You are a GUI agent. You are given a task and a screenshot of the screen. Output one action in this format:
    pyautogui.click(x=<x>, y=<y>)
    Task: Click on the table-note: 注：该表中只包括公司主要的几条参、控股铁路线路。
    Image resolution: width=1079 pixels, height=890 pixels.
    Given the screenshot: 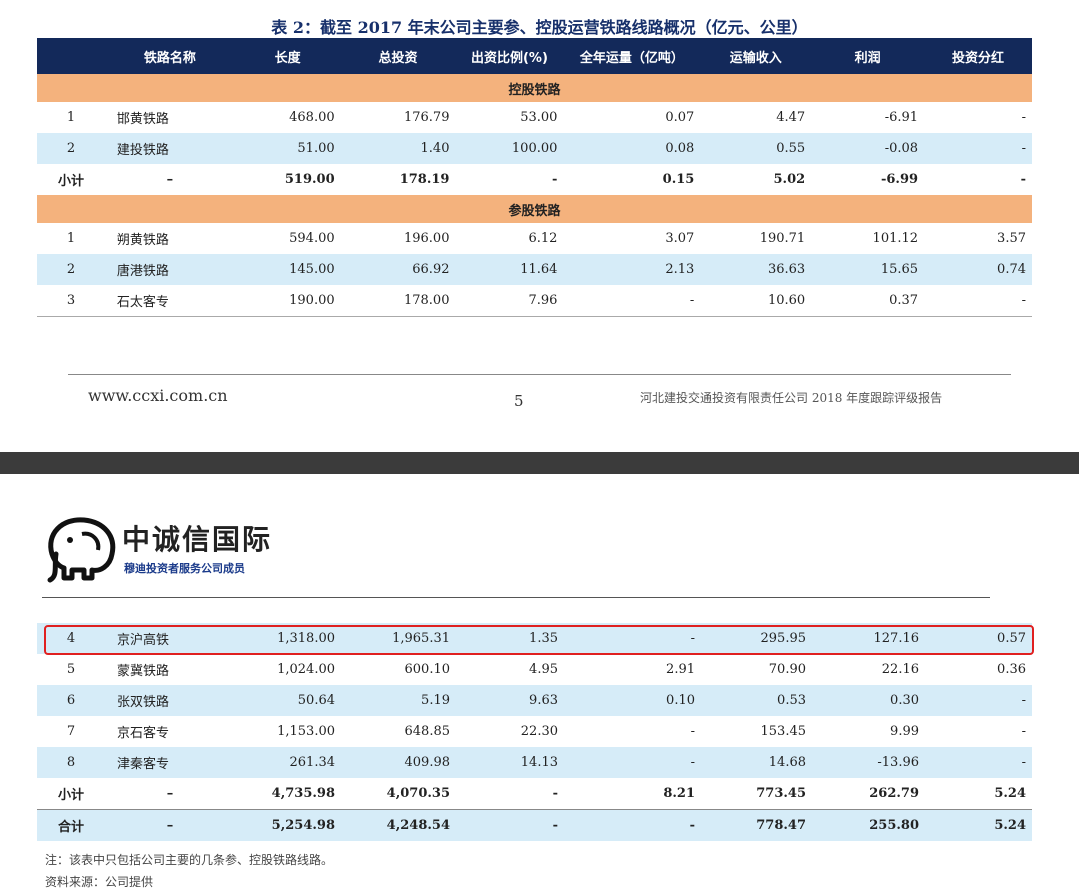 What is the action you would take?
    pyautogui.click(x=189, y=860)
    